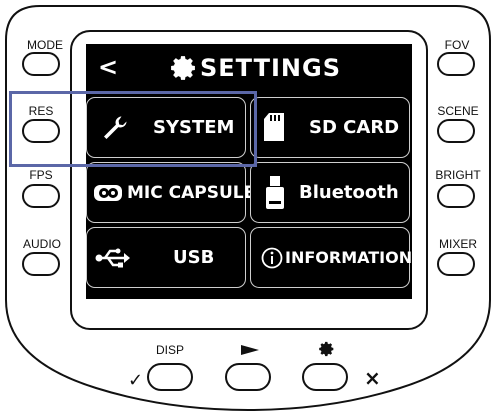 The image size is (496, 418). What do you see at coordinates (349, 192) in the screenshot?
I see `tile-label: Bluetooth` at bounding box center [349, 192].